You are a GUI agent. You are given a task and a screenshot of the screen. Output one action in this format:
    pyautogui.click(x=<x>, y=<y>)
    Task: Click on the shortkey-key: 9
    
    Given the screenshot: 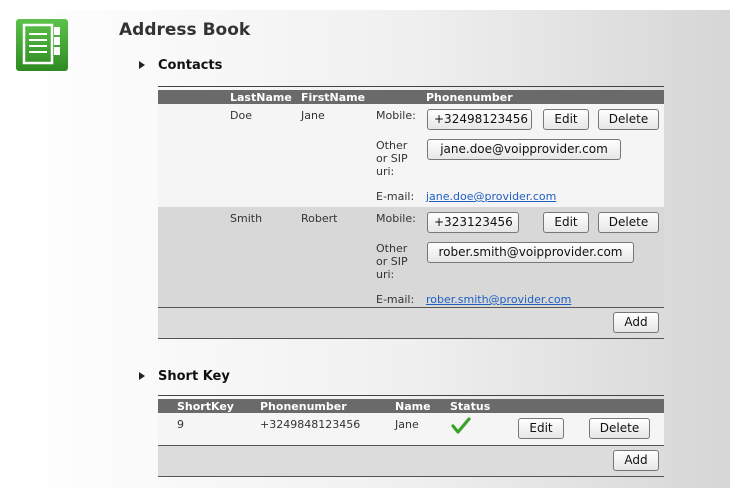 What is the action you would take?
    pyautogui.click(x=180, y=424)
    